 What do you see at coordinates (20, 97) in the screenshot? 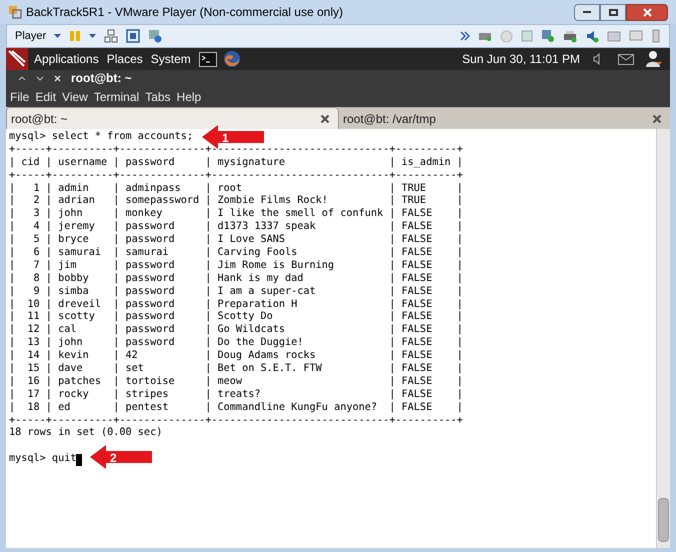
I see `menu-item: File` at bounding box center [20, 97].